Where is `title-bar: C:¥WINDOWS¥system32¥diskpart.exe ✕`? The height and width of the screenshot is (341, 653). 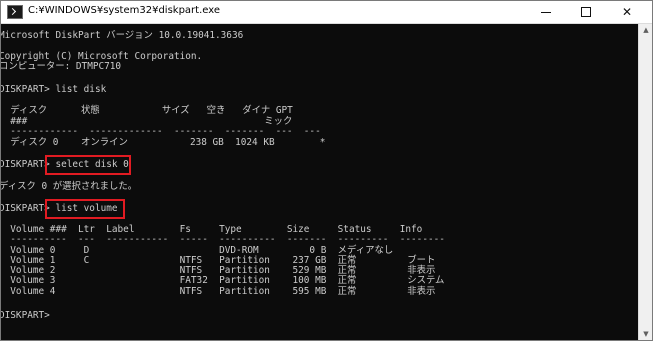
title-bar: C:¥WINDOWS¥system32¥diskpart.exe ✕ is located at coordinates (326, 12).